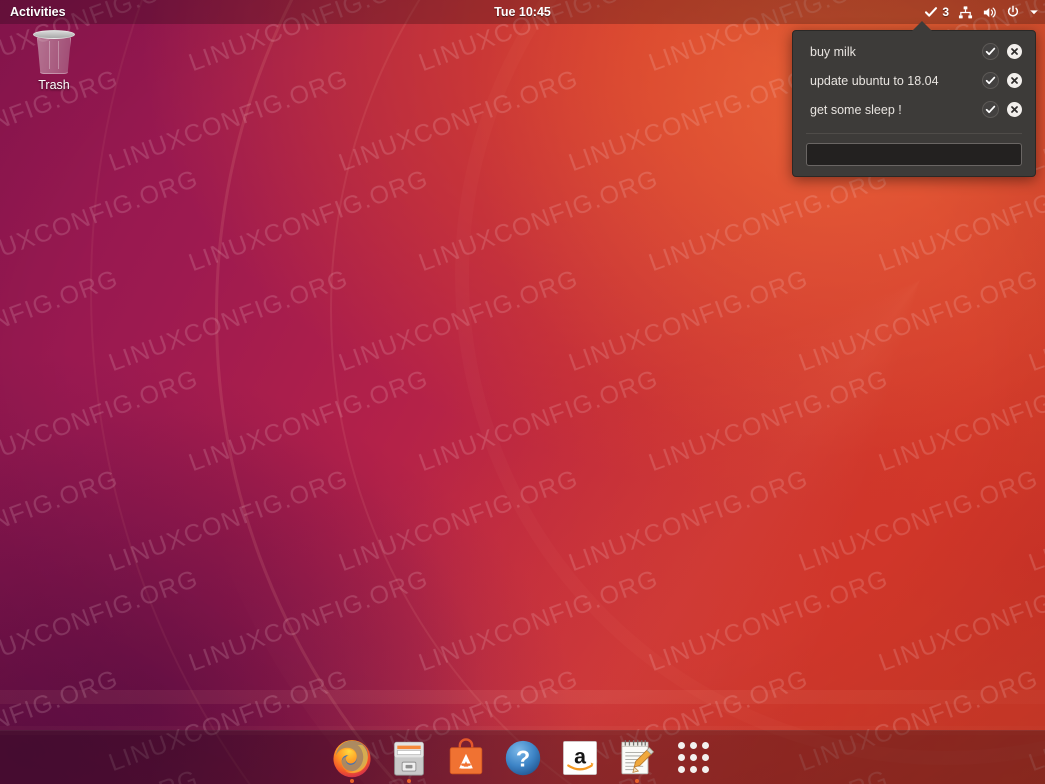 This screenshot has width=1045, height=784. I want to click on top-panel: Activities Tue 10:45 3, so click(522, 12).